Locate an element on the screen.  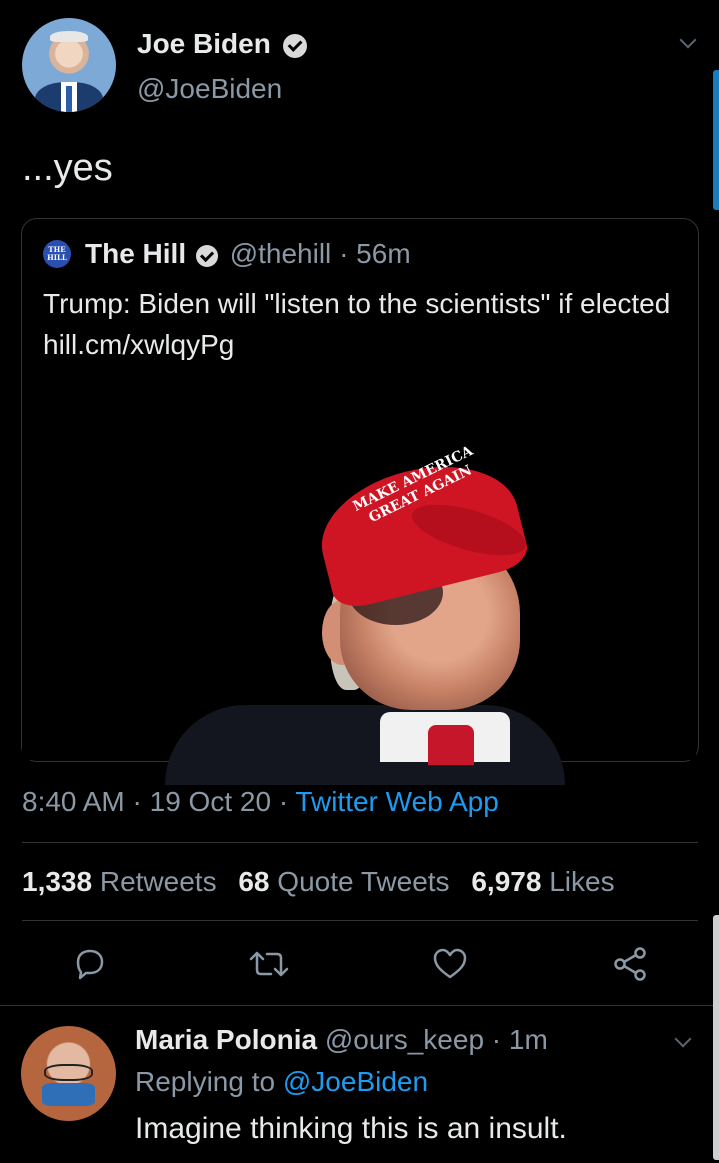
heart-icon is located at coordinates (450, 963).